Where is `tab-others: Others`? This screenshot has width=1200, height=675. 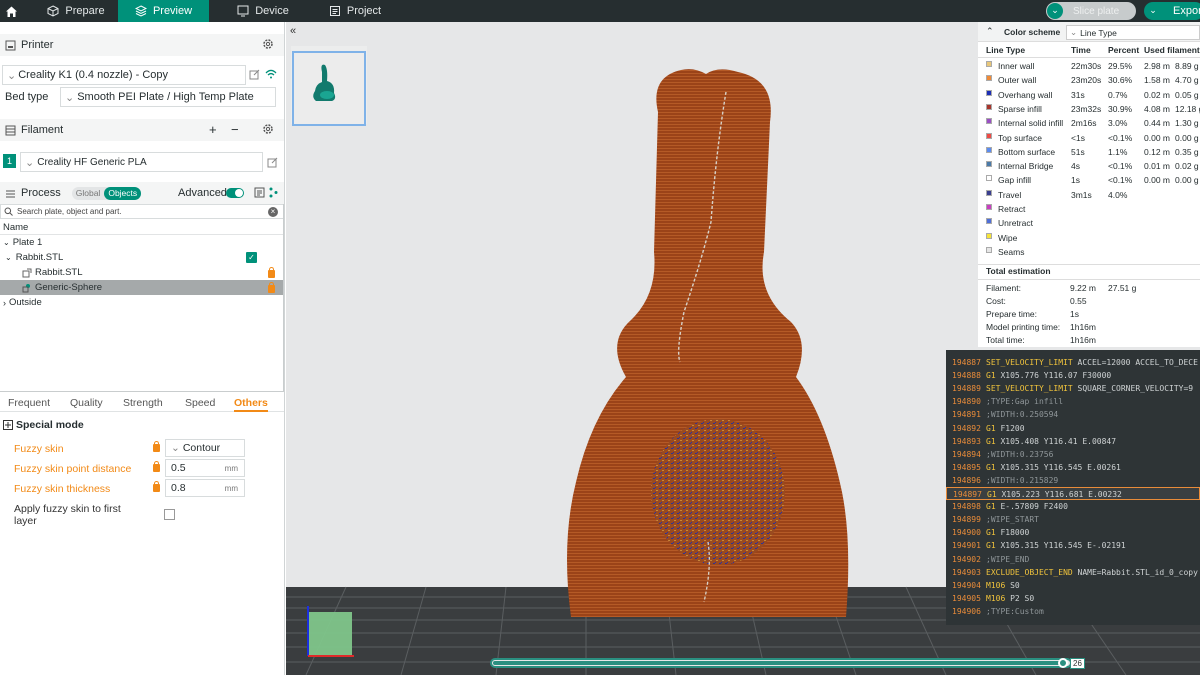
tab-others: Others is located at coordinates (251, 404).